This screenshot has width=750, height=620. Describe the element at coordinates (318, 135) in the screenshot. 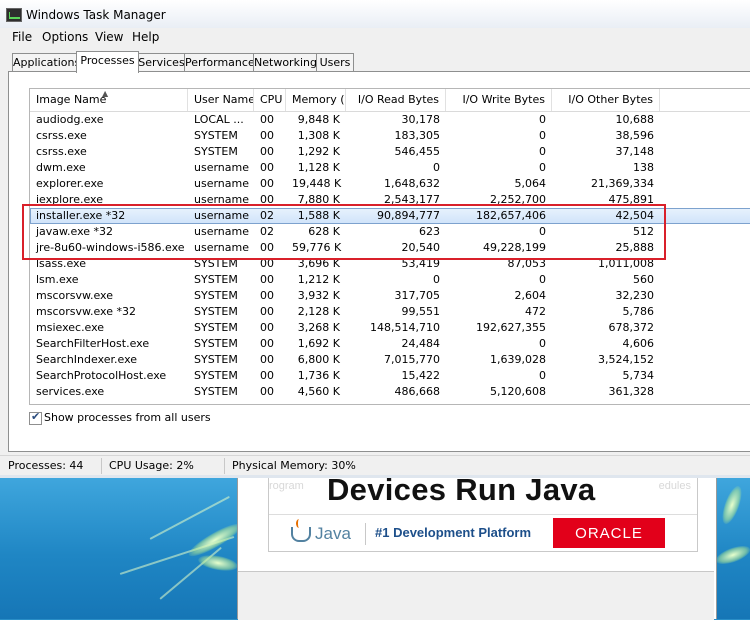

I see `cell-memory: 1,308 K` at that location.